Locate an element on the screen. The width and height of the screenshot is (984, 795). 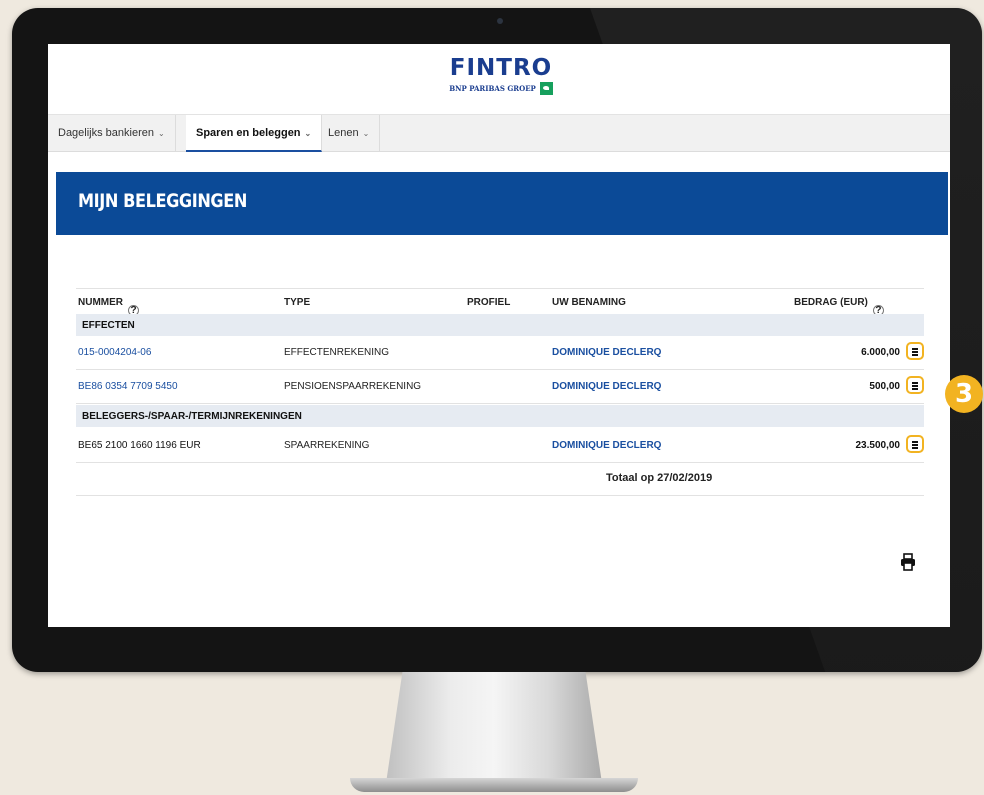
nav-item-lenen: Lenen ⌄ is located at coordinates (349, 133).